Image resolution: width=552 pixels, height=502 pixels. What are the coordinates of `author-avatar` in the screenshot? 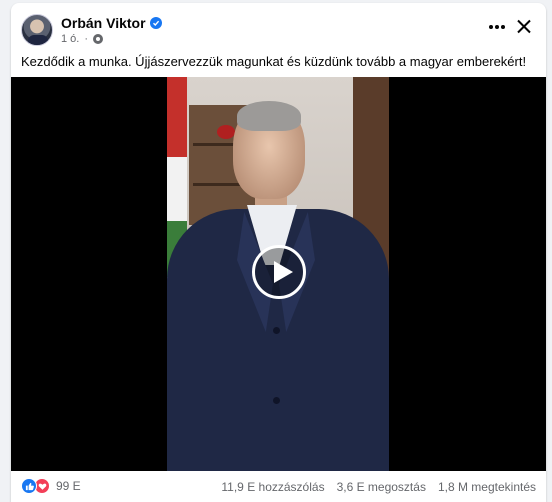 It's located at (37, 30).